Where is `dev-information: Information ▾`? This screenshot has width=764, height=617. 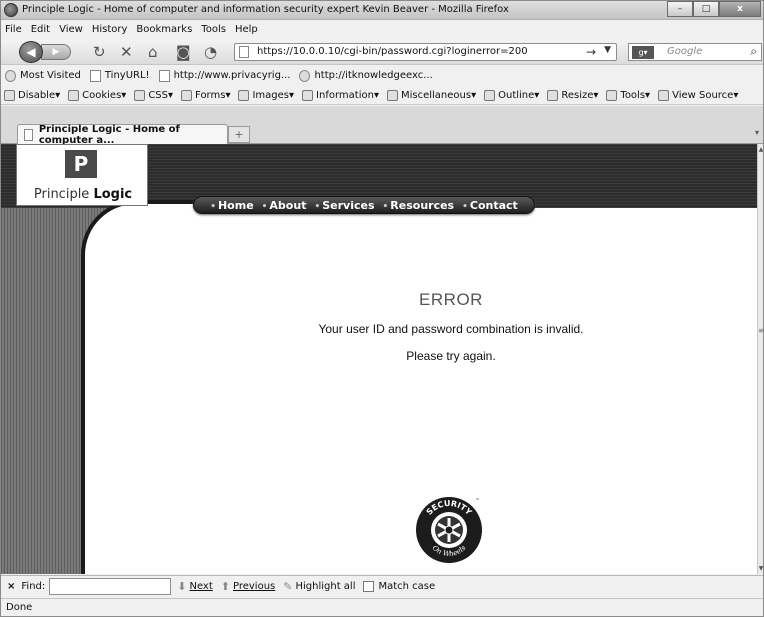
dev-information: Information ▾ is located at coordinates (340, 95).